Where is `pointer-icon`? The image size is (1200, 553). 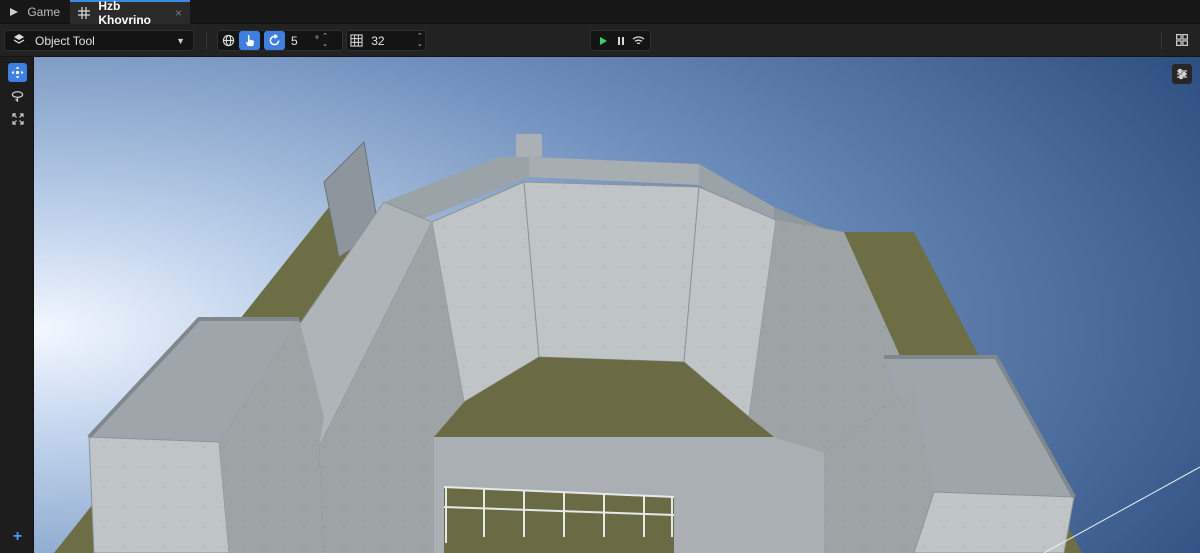
pointer-icon is located at coordinates (249, 40).